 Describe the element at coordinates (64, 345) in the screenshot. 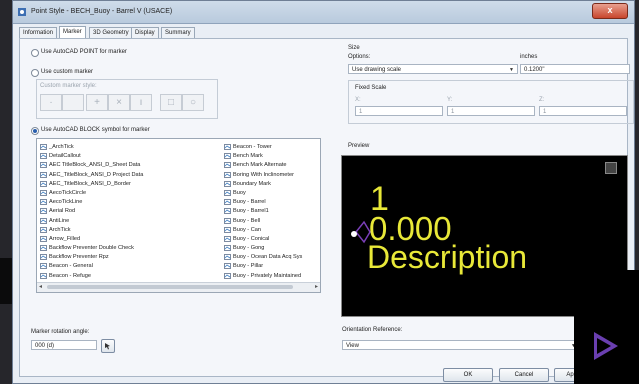

I see `rotation-angle-field: 000 (d)` at that location.